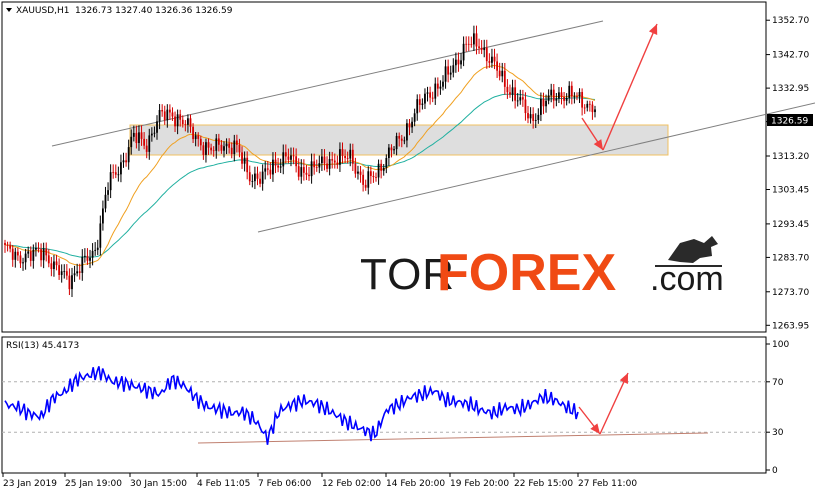 The width and height of the screenshot is (815, 494). Describe the element at coordinates (223, 484) in the screenshot. I see `time-tick-label: 4 Feb 11:05` at that location.